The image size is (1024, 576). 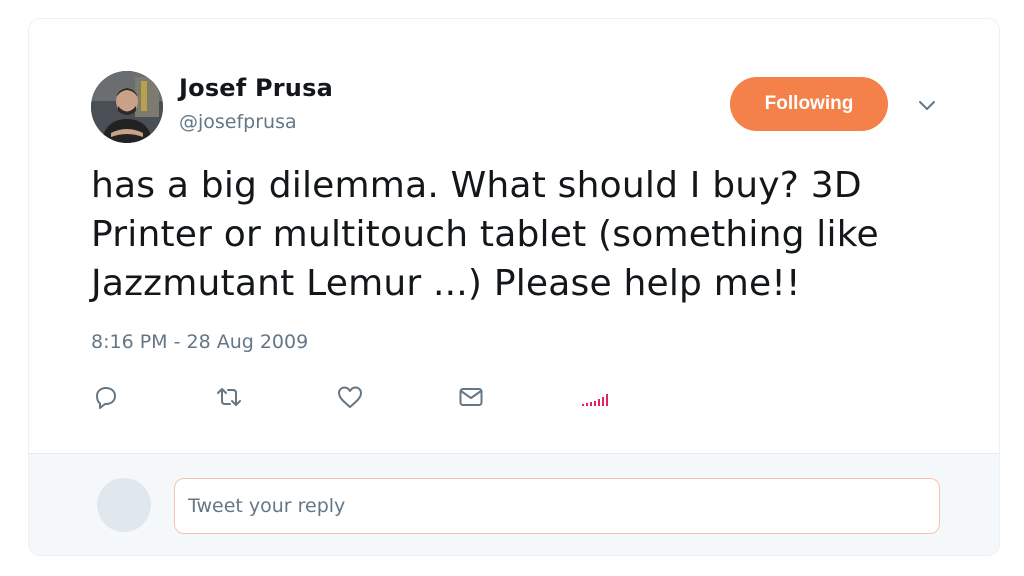 I want to click on author-photo, so click(x=127, y=107).